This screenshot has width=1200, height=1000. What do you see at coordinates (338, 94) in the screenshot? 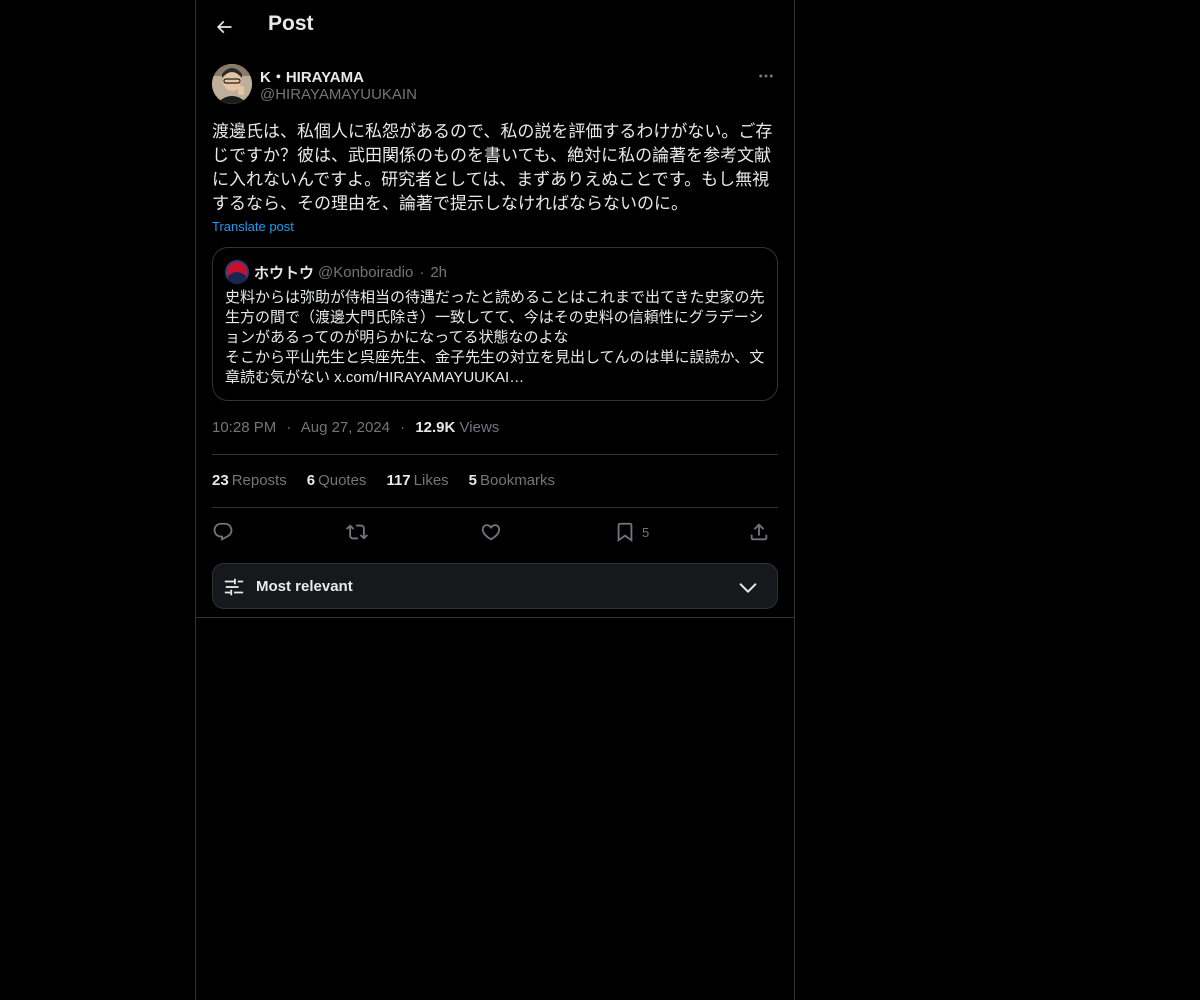
I see `author-handle: @HIRAYAMAYUUKAIN` at bounding box center [338, 94].